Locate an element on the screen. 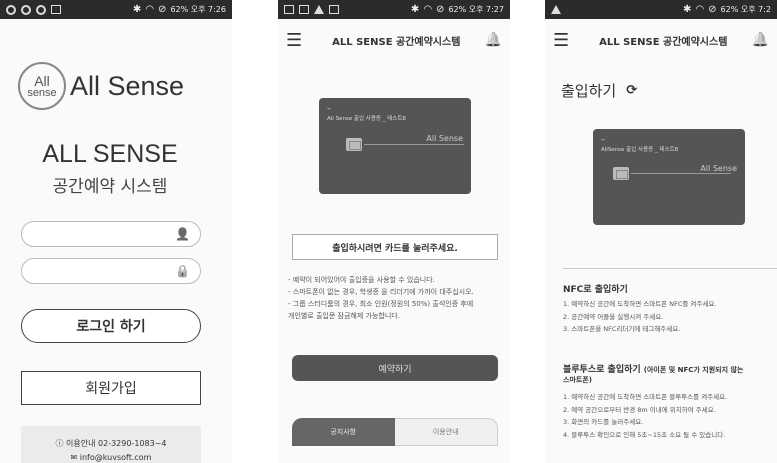 The width and height of the screenshot is (777, 463). page-title: 출입하기 is located at coordinates (589, 91).